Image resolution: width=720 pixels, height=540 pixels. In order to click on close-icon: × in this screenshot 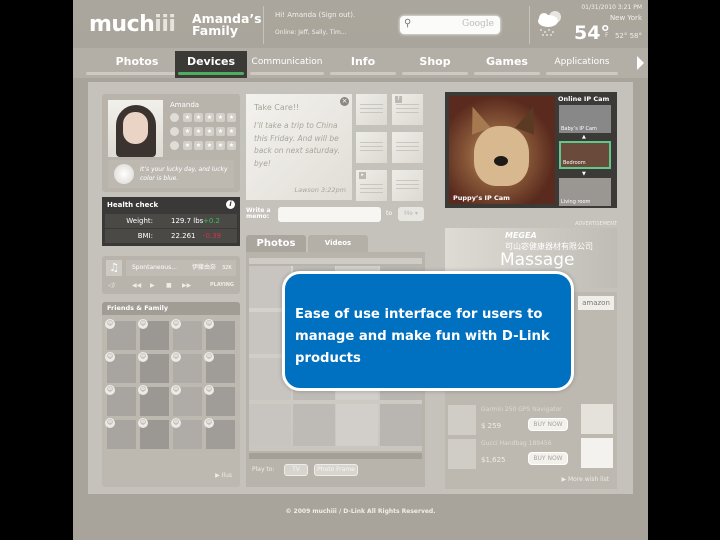, I will do `click(344, 101)`.